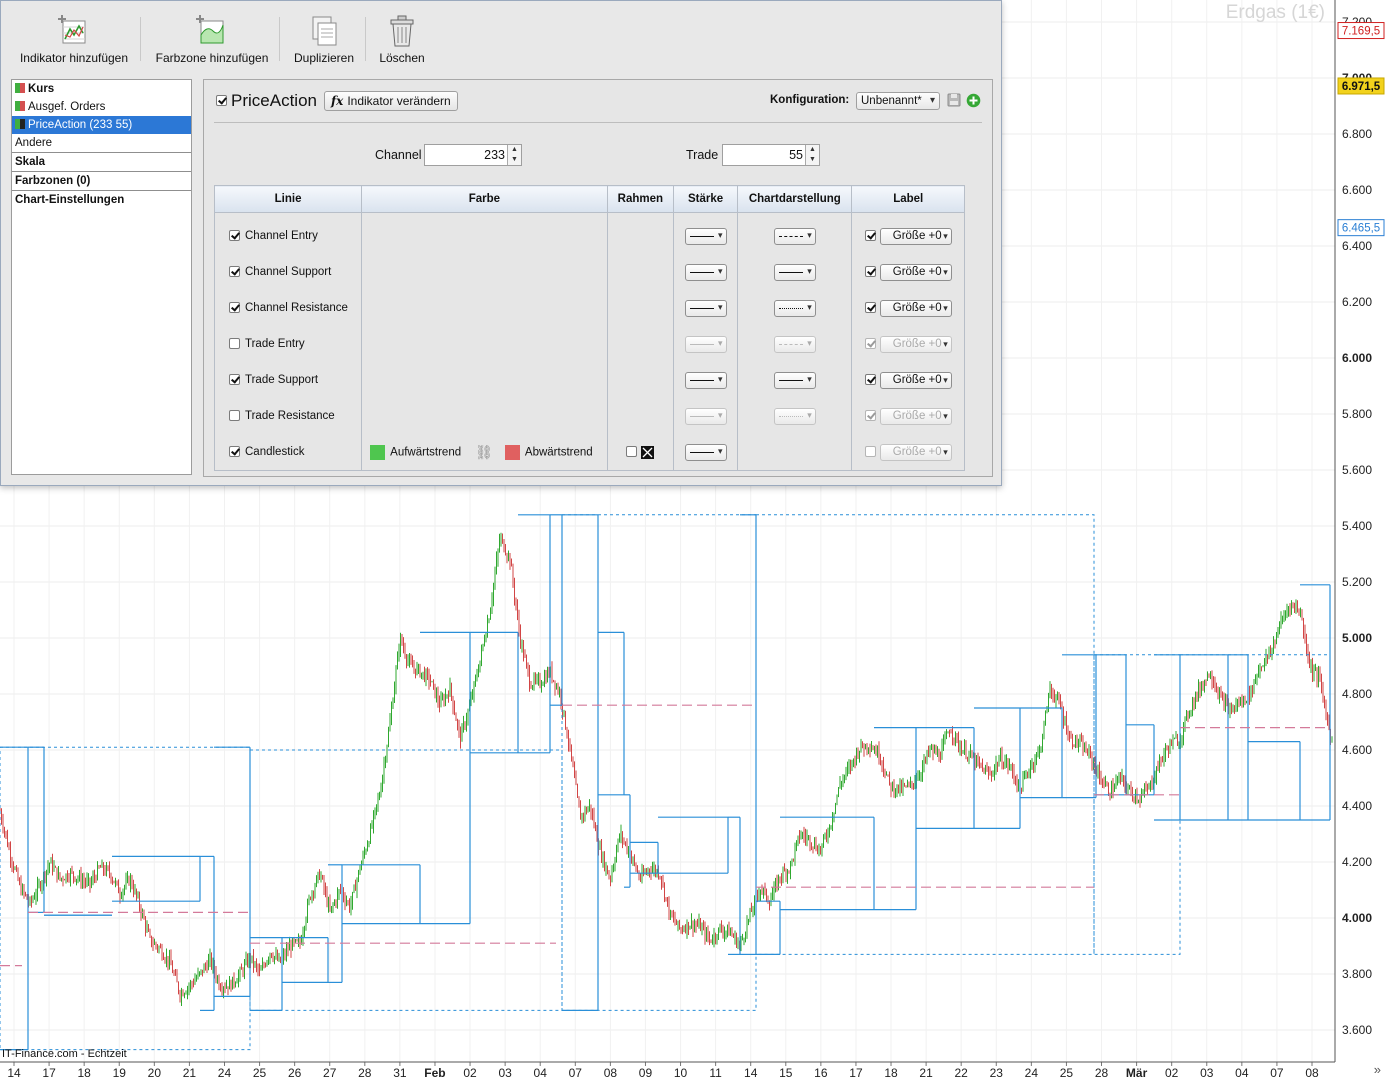 Image resolution: width=1385 pixels, height=1080 pixels. Describe the element at coordinates (681, 1073) in the screenshot. I see `x-tick-label: 10` at that location.